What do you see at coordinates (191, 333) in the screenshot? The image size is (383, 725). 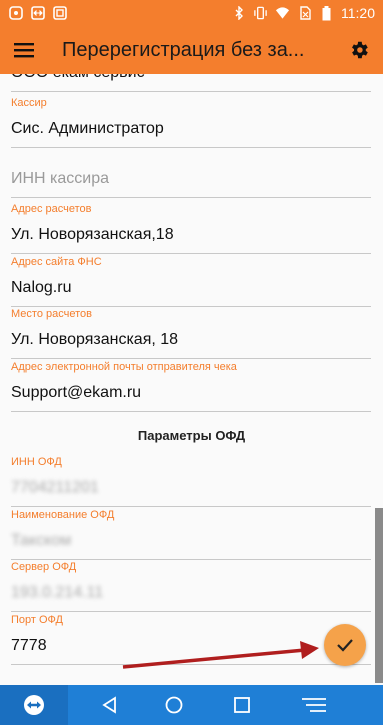 I see `payment-place-field: Место расчетов Ул. Новорязанская, 18` at bounding box center [191, 333].